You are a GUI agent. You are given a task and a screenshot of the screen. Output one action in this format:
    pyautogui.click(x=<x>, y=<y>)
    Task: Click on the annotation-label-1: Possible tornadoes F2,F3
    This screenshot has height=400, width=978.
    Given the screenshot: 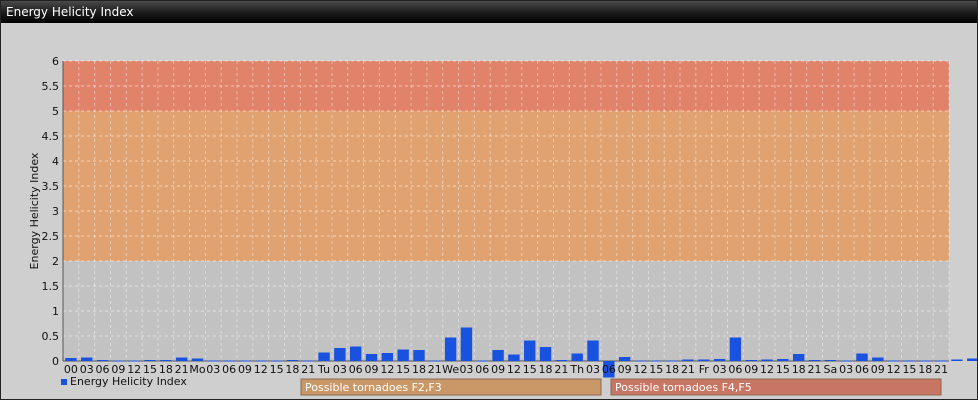 What is the action you would take?
    pyautogui.click(x=373, y=387)
    